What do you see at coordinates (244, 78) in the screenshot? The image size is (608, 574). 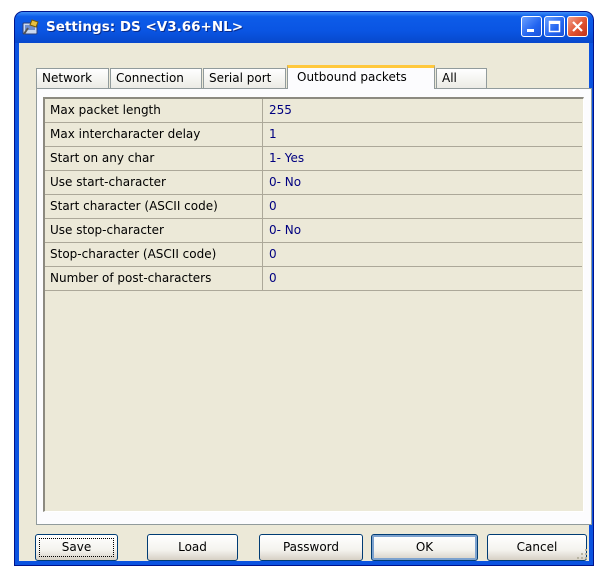 I see `tab-serial-port: Serial port` at bounding box center [244, 78].